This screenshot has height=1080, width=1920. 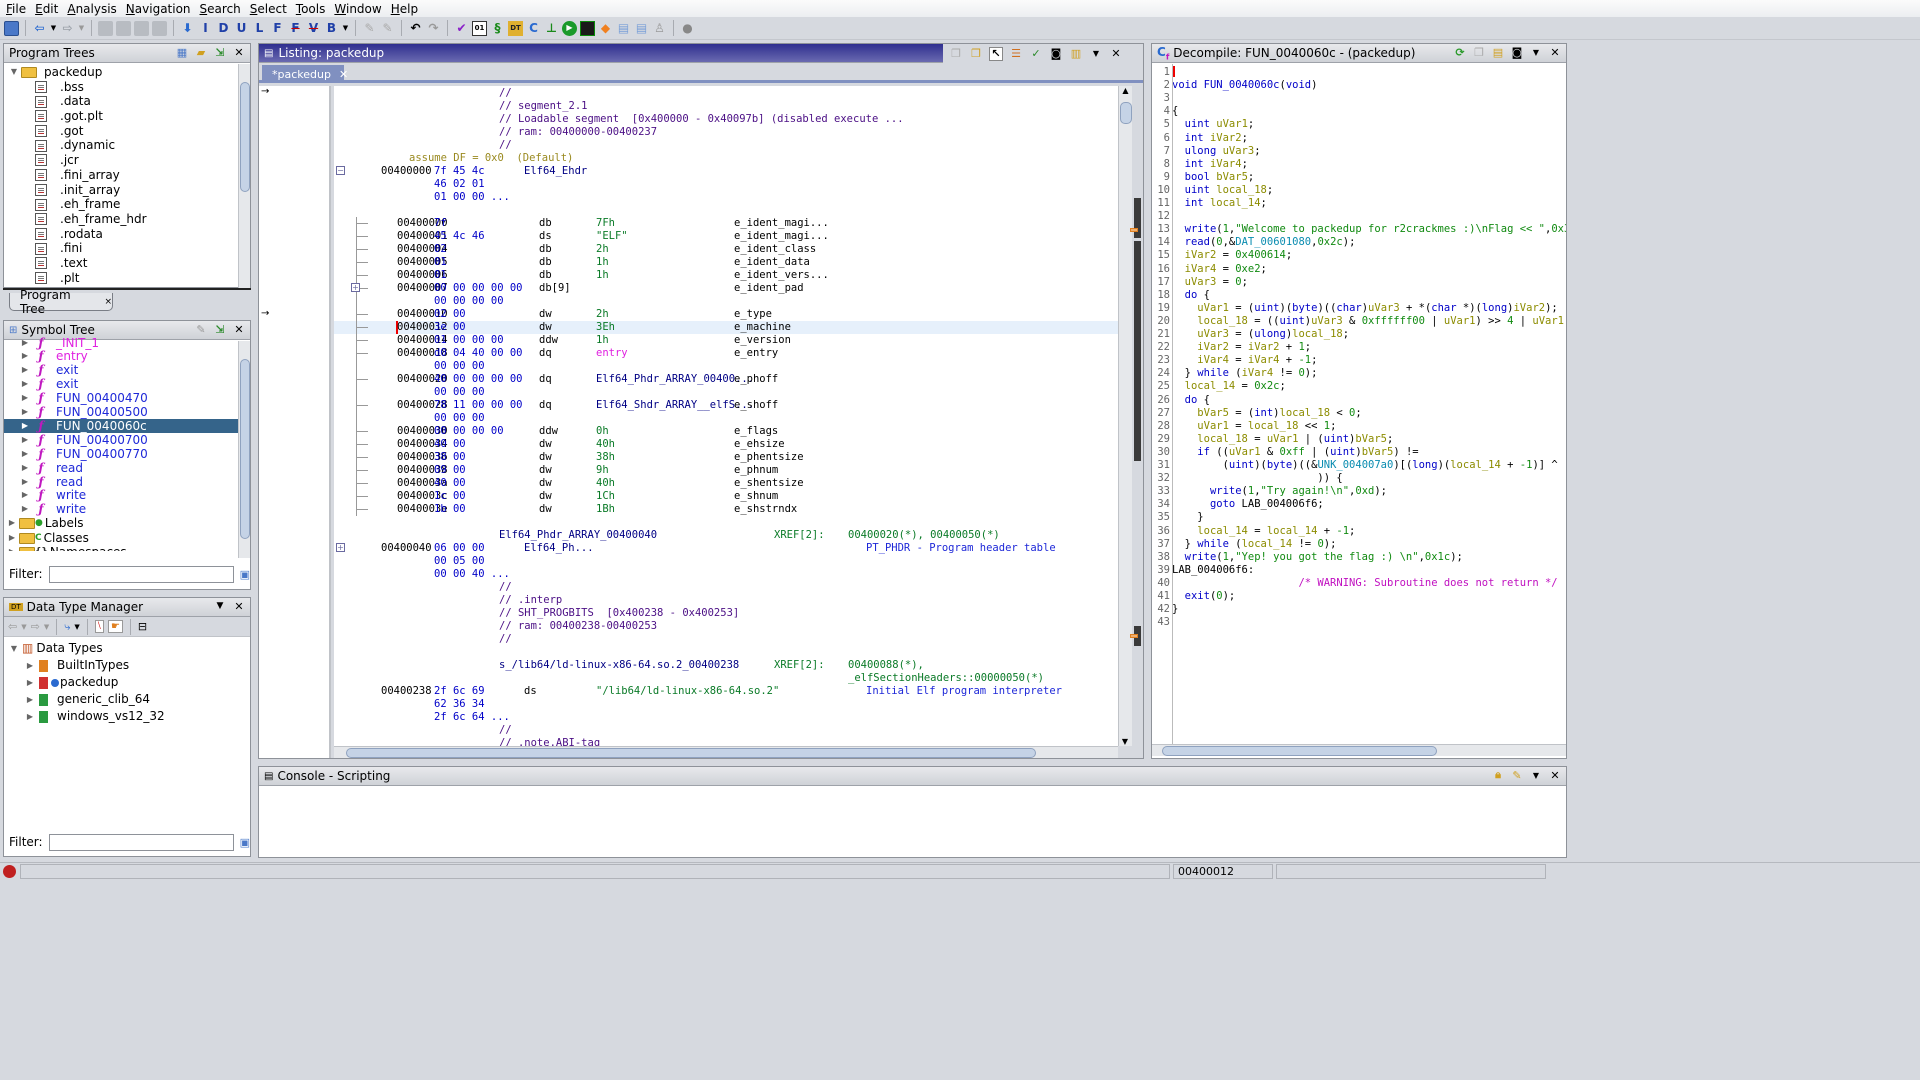 I want to click on tree-item-section: .got, so click(x=129, y=131).